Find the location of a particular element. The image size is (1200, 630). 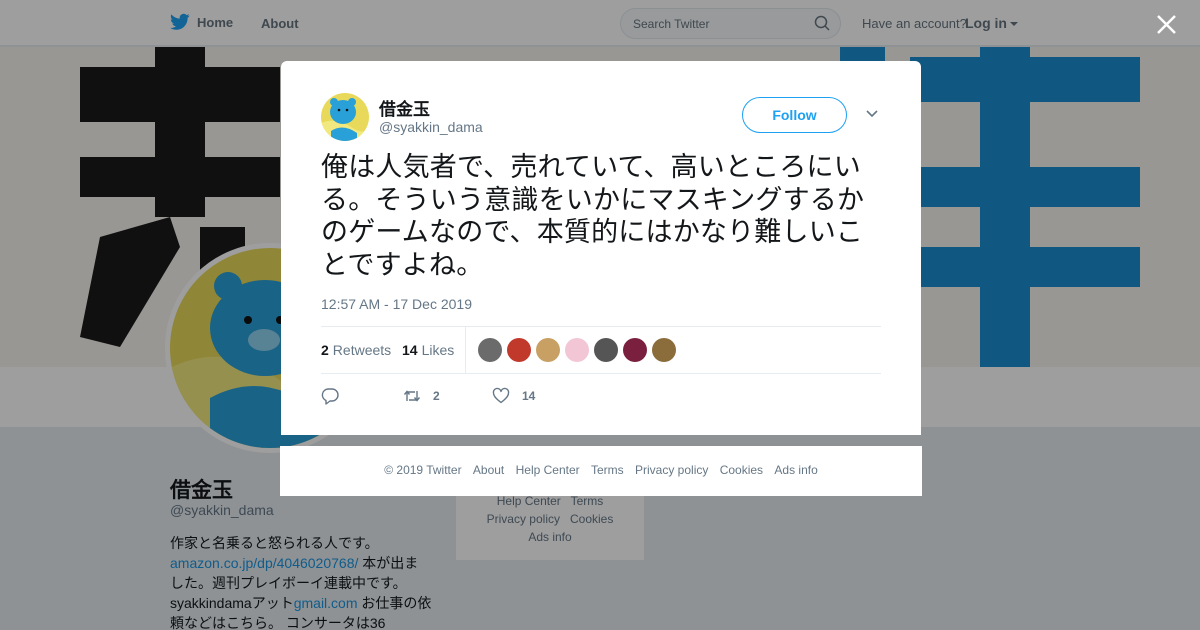

reply-action is located at coordinates (336, 396).